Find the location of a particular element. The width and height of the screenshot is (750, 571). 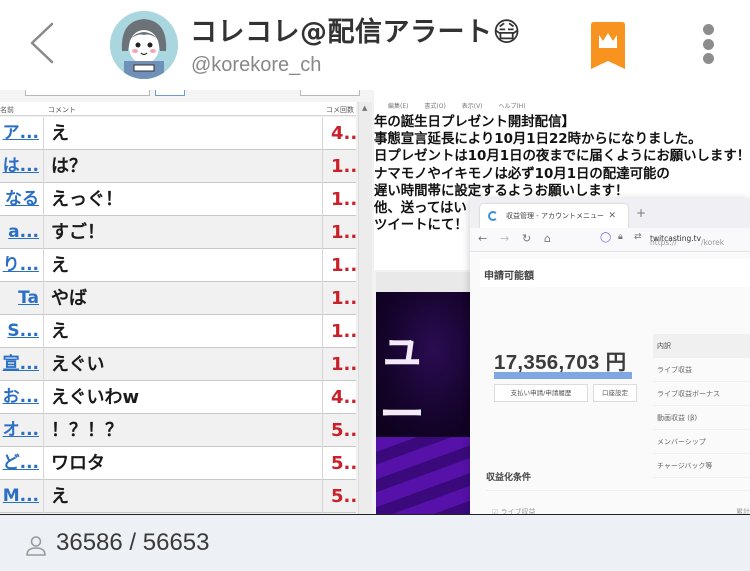

comment-row: ア... え 4.. is located at coordinates (178, 133).